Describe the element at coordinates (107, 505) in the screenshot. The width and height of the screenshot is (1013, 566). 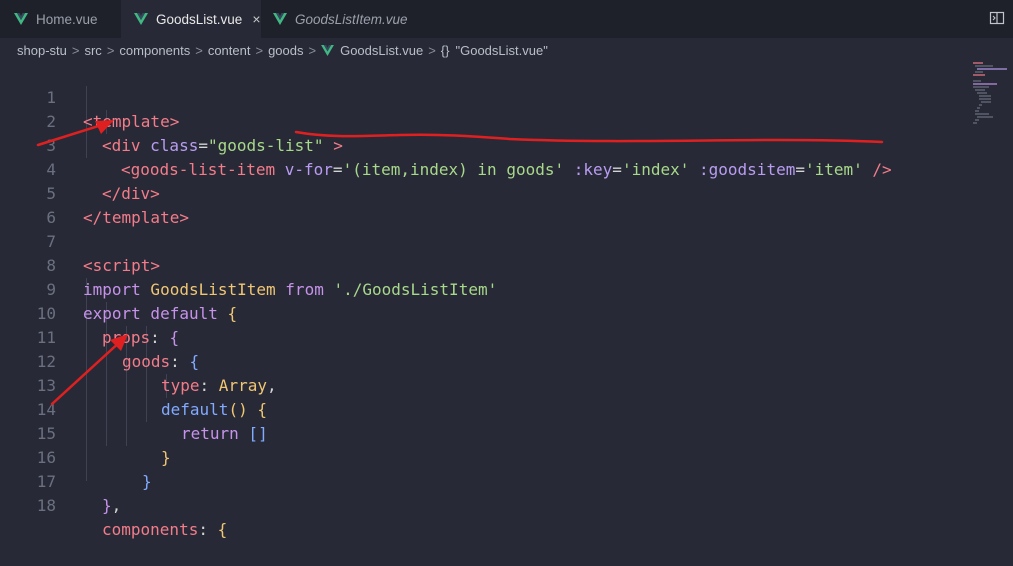
I see `token: }` at that location.